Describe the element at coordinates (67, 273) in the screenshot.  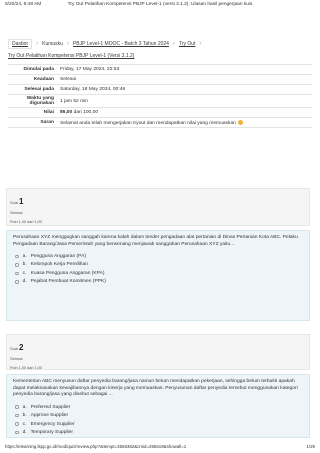
I see `option-text: Kuasa Pengguna Anggaran (KPA)` at that location.